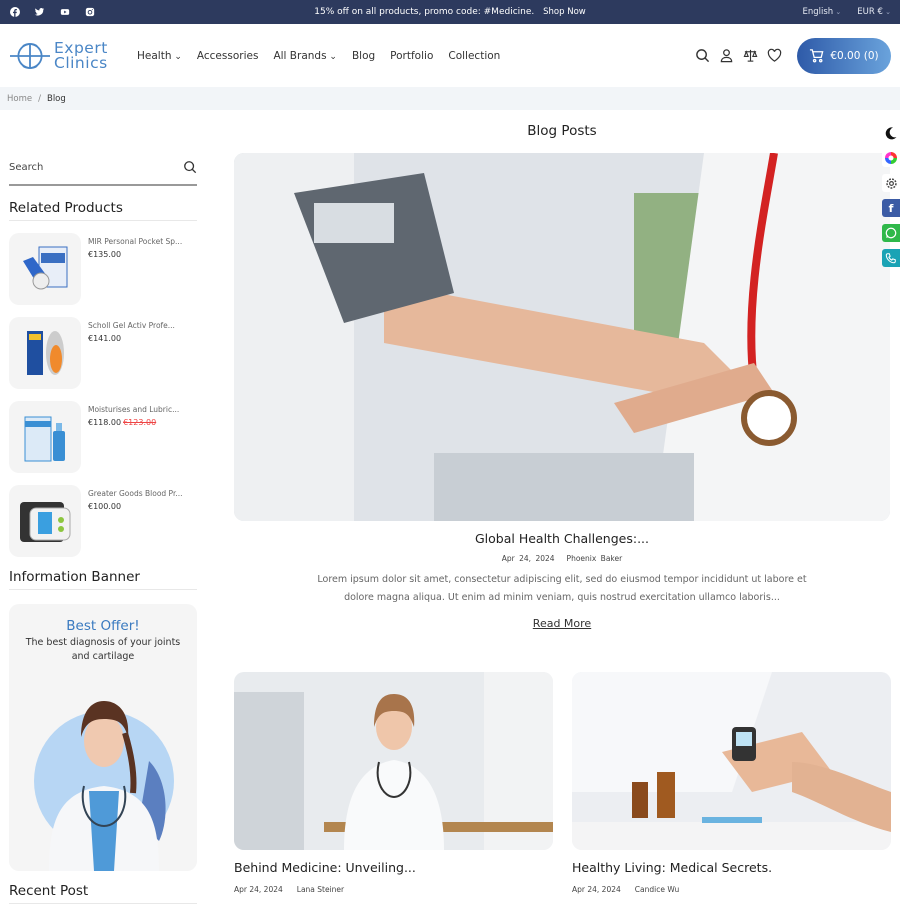 The image size is (900, 904). Describe the element at coordinates (854, 55) in the screenshot. I see `cart-total: €0.00 (0)` at that location.